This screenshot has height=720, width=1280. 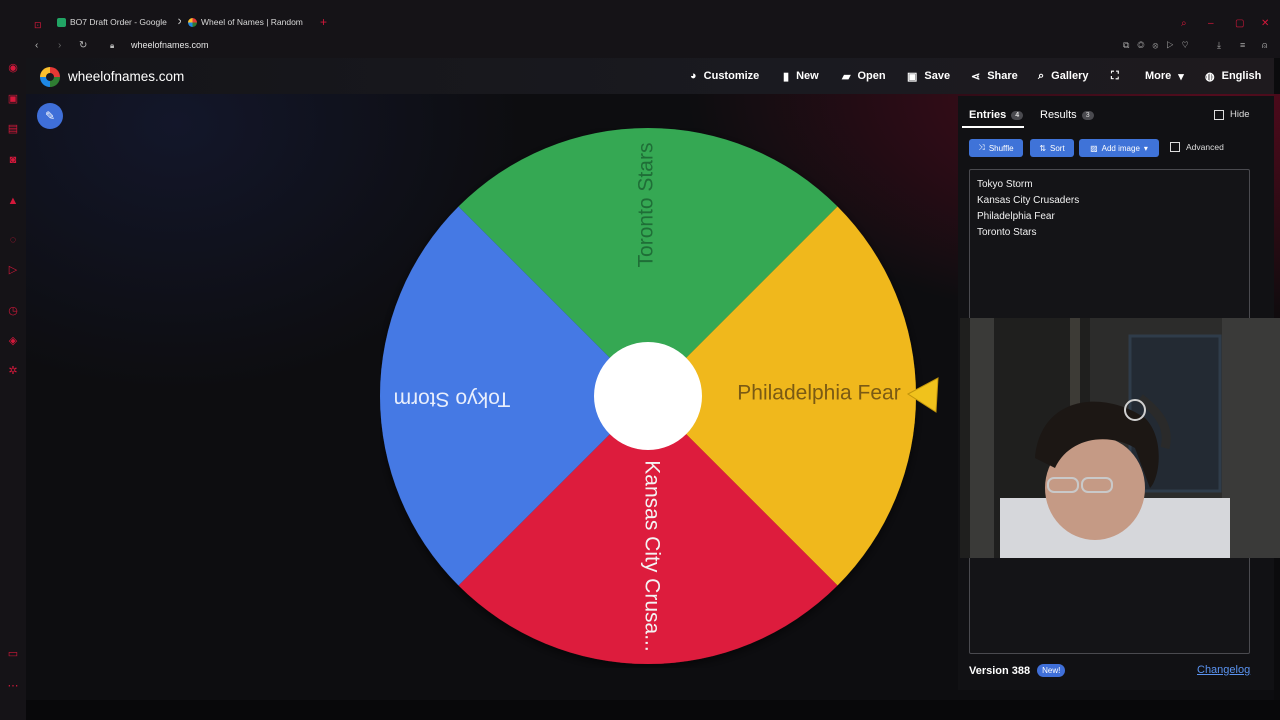 I want to click on tab-label: Results, so click(x=1058, y=115).